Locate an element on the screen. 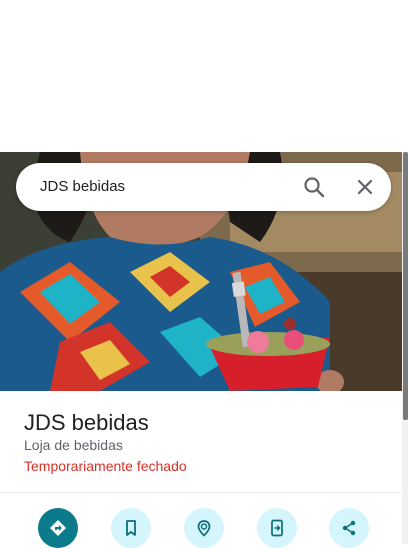 This screenshot has width=408, height=548. bookmark-icon is located at coordinates (131, 528).